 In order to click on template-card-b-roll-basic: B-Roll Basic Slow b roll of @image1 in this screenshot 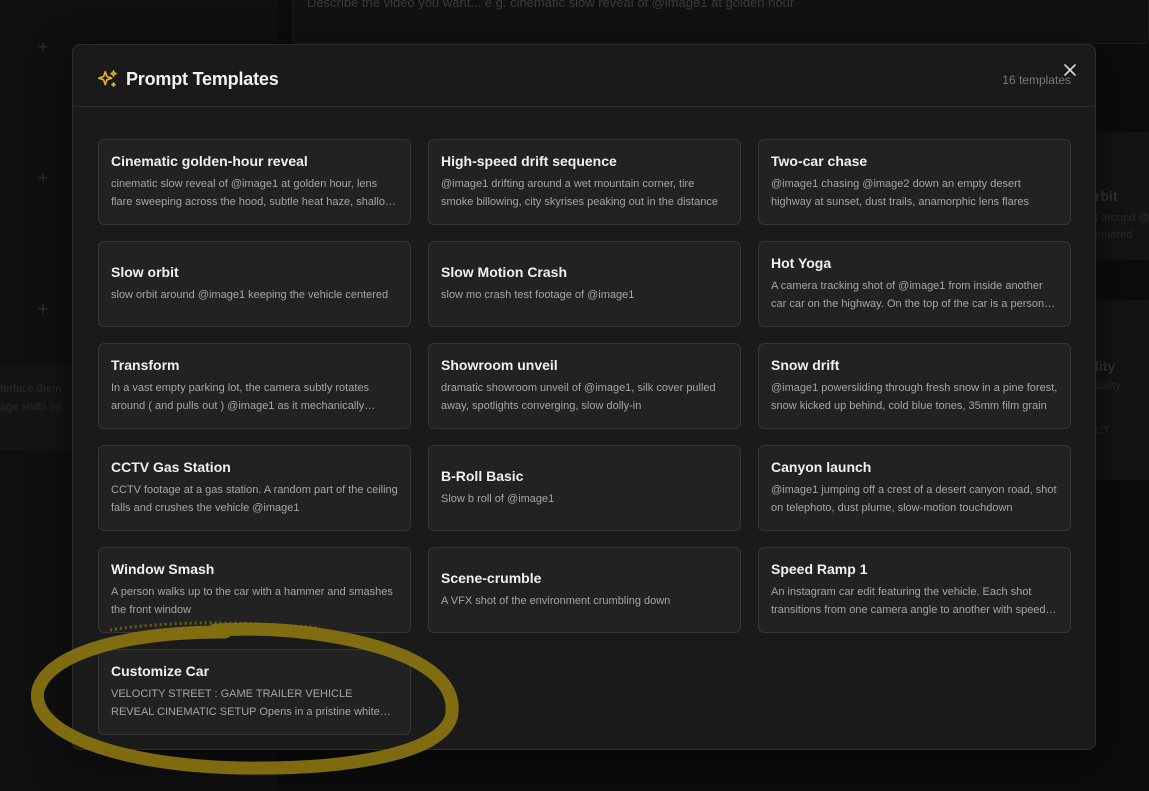, I will do `click(584, 488)`.